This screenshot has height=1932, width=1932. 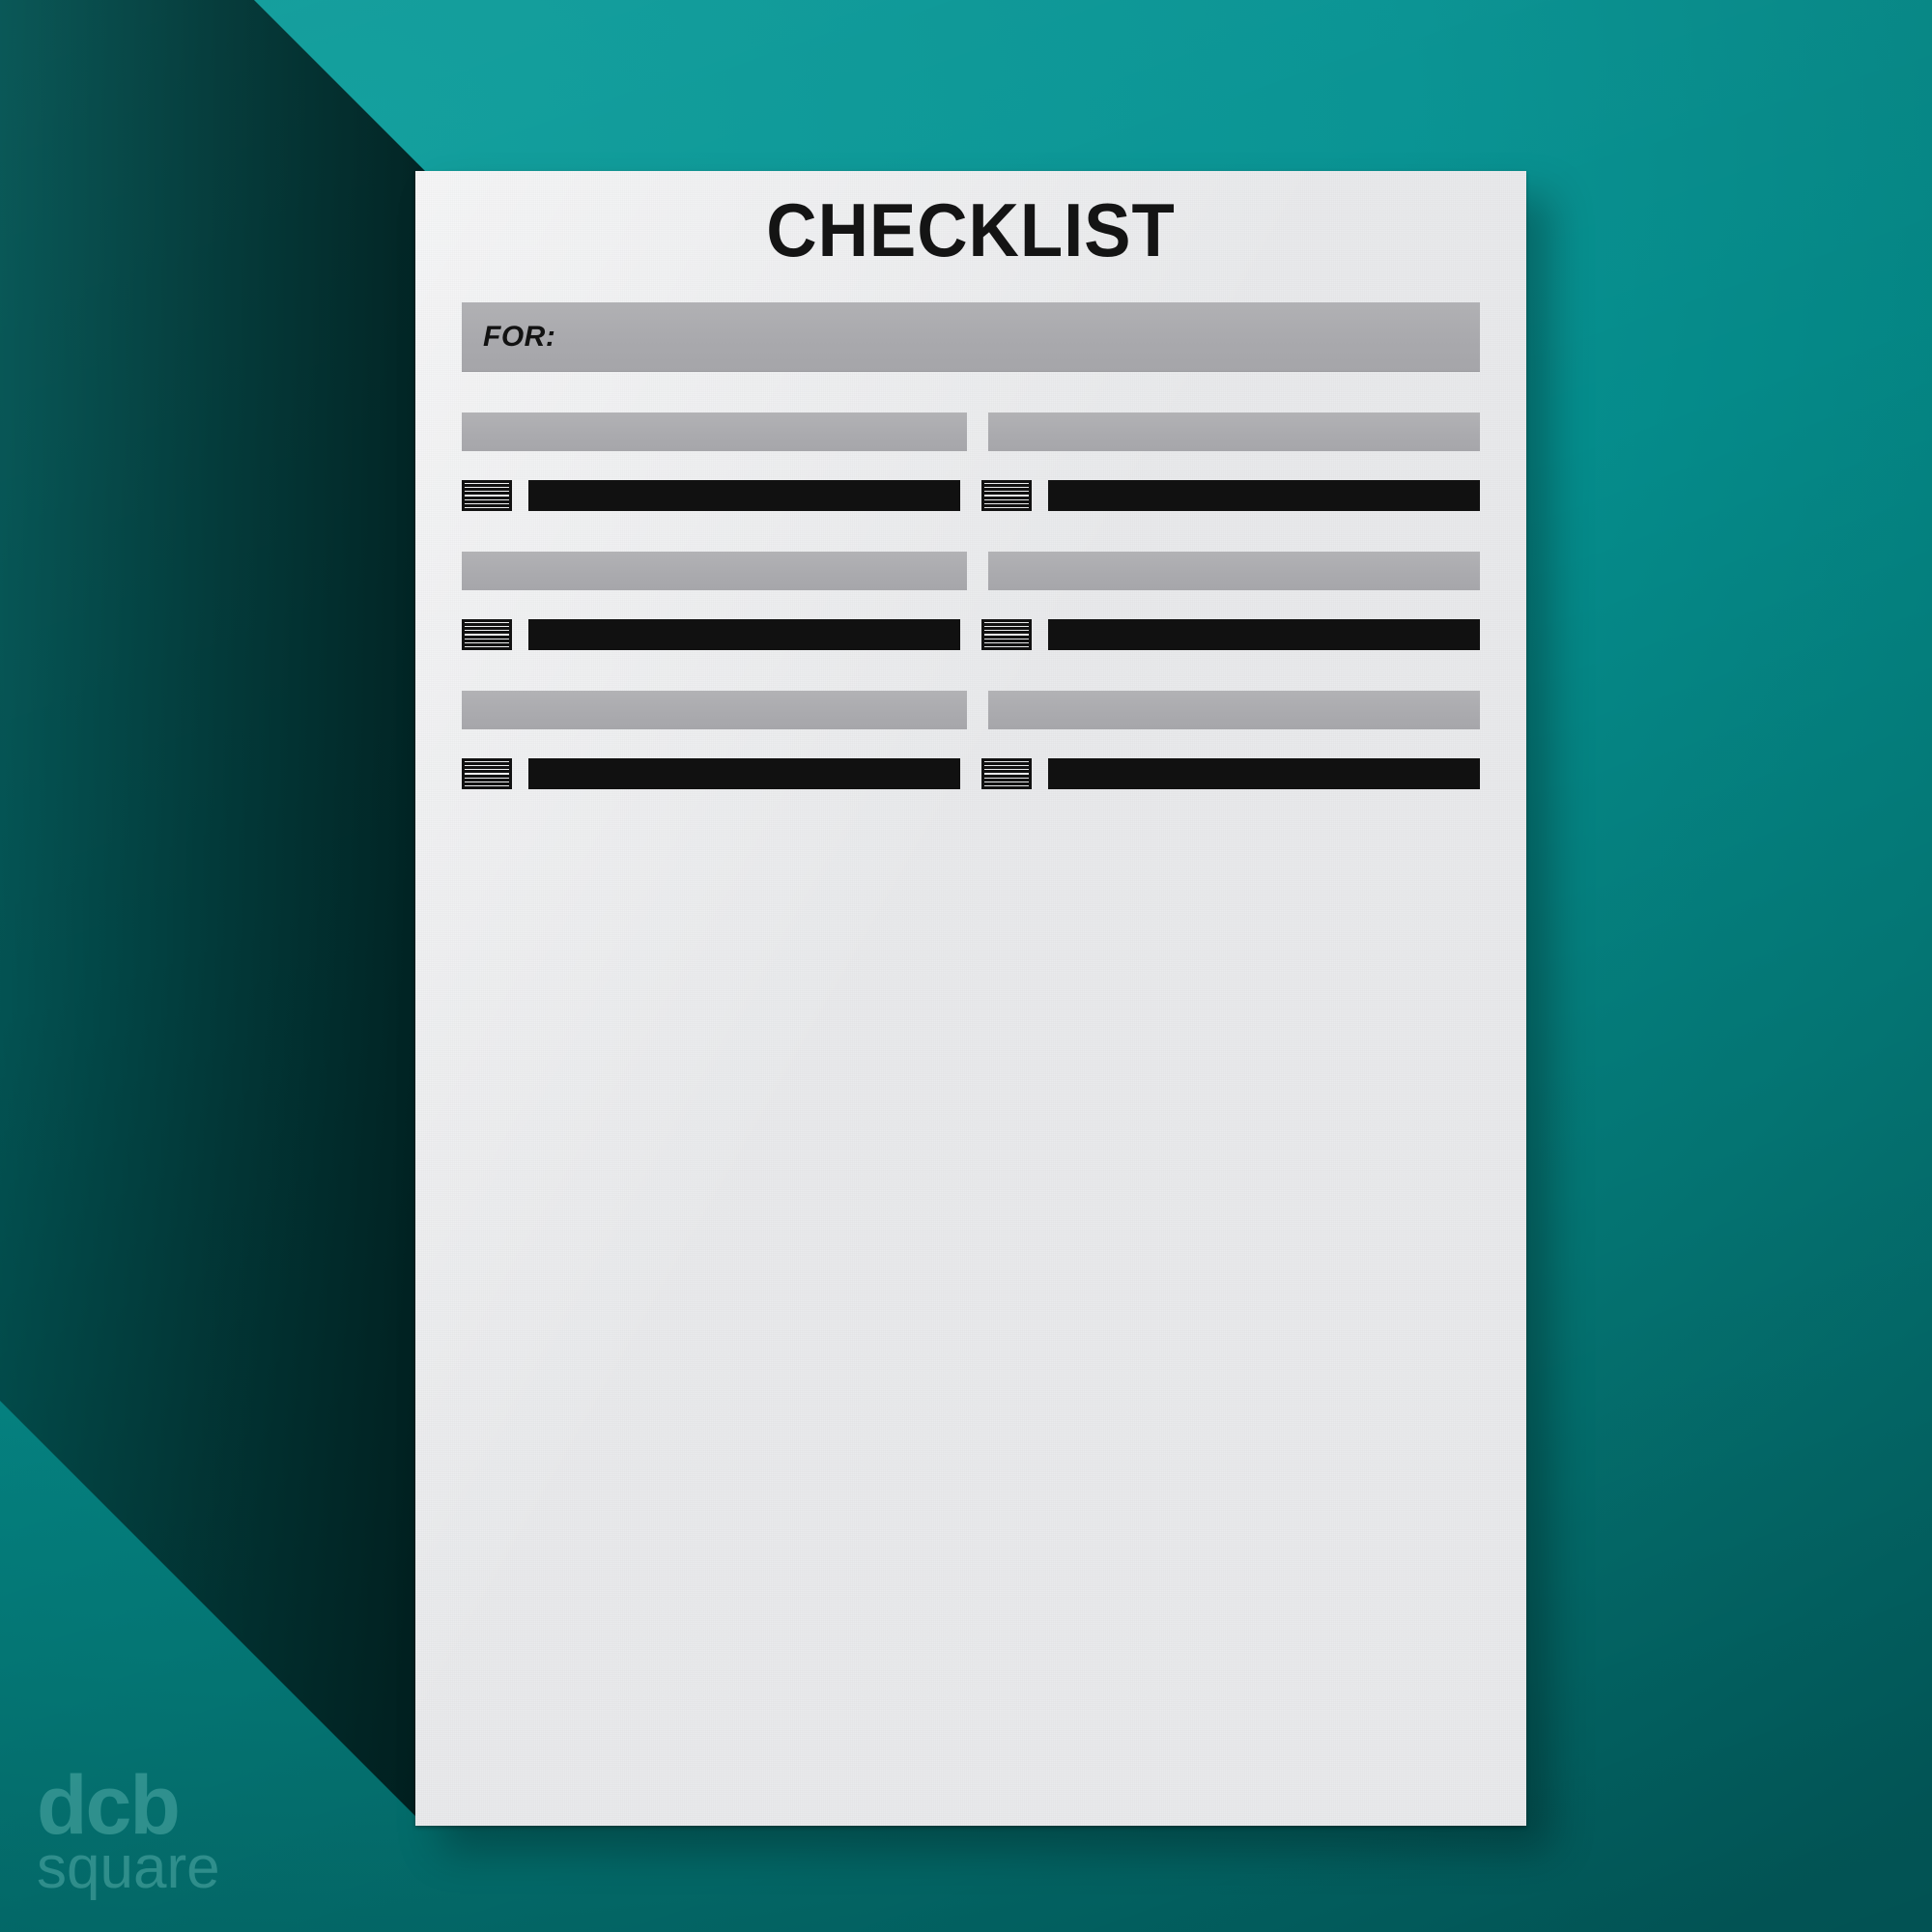 I want to click on section-3-col-right, so click(x=1230, y=773).